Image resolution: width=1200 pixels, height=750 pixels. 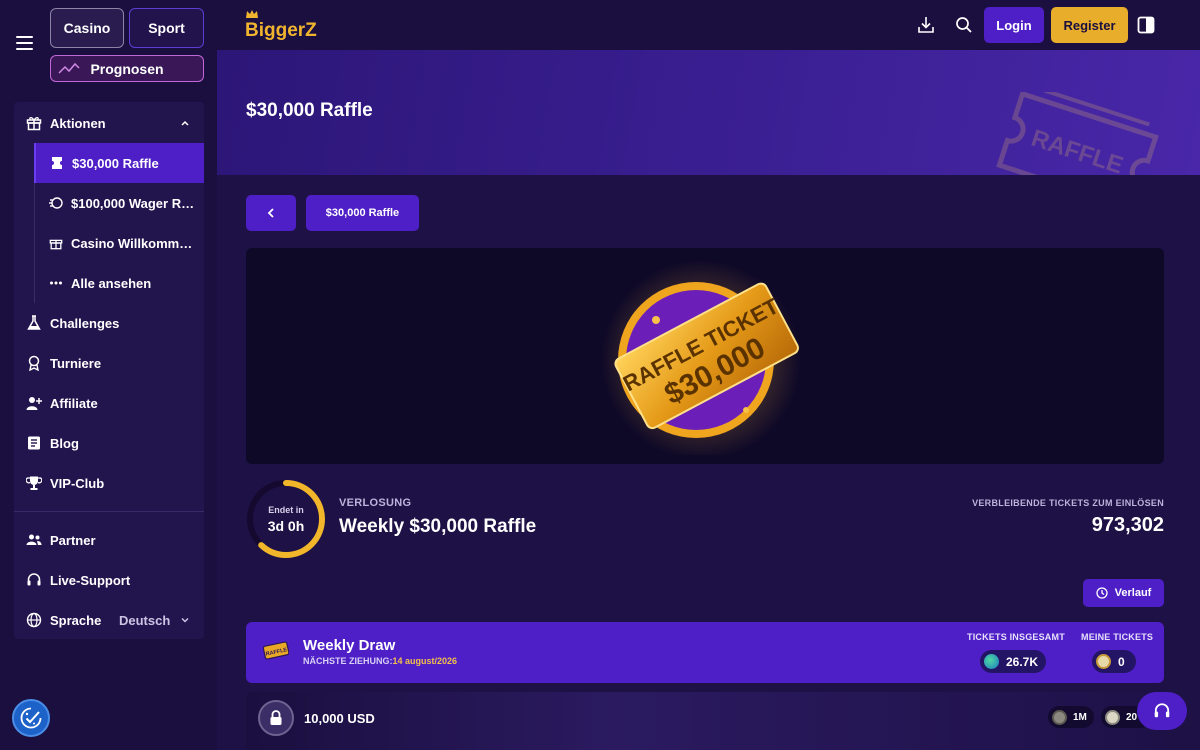 I want to click on top-bar: BiggerZ Login Register, so click(x=708, y=25).